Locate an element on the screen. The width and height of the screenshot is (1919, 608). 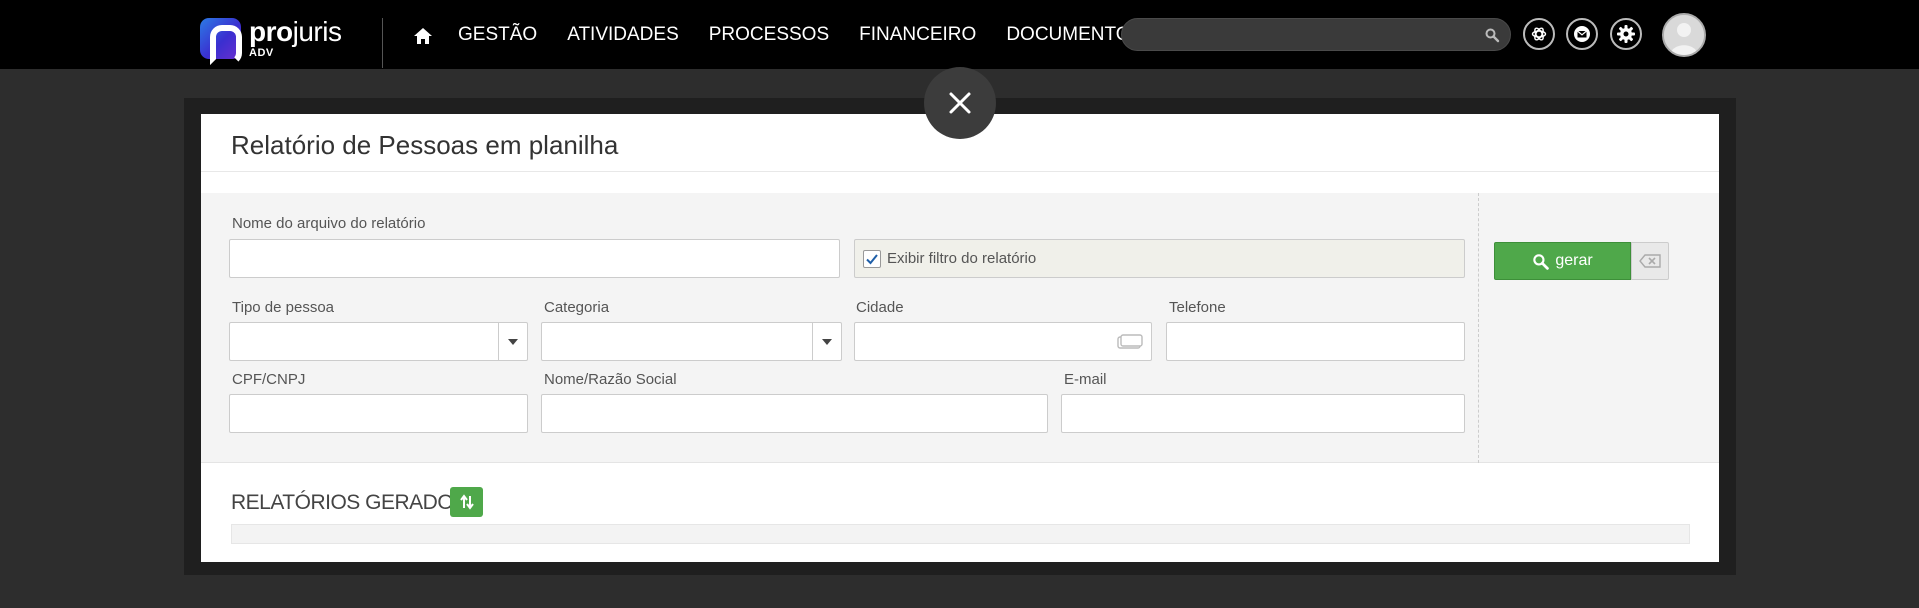
city-input is located at coordinates (1003, 341).